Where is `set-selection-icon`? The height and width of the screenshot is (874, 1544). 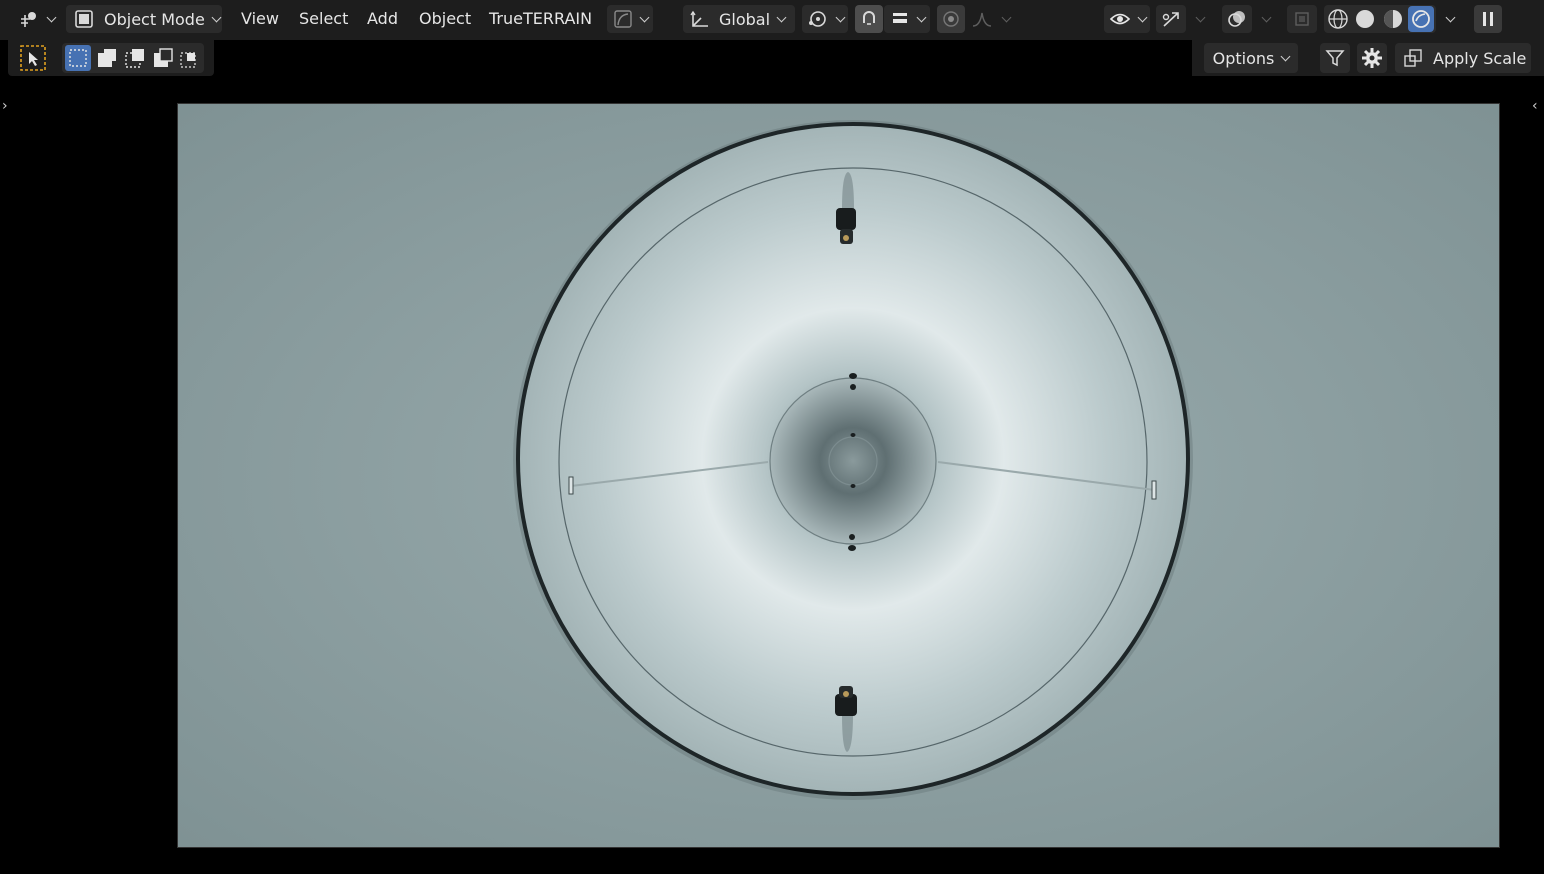 set-selection-icon is located at coordinates (77, 58).